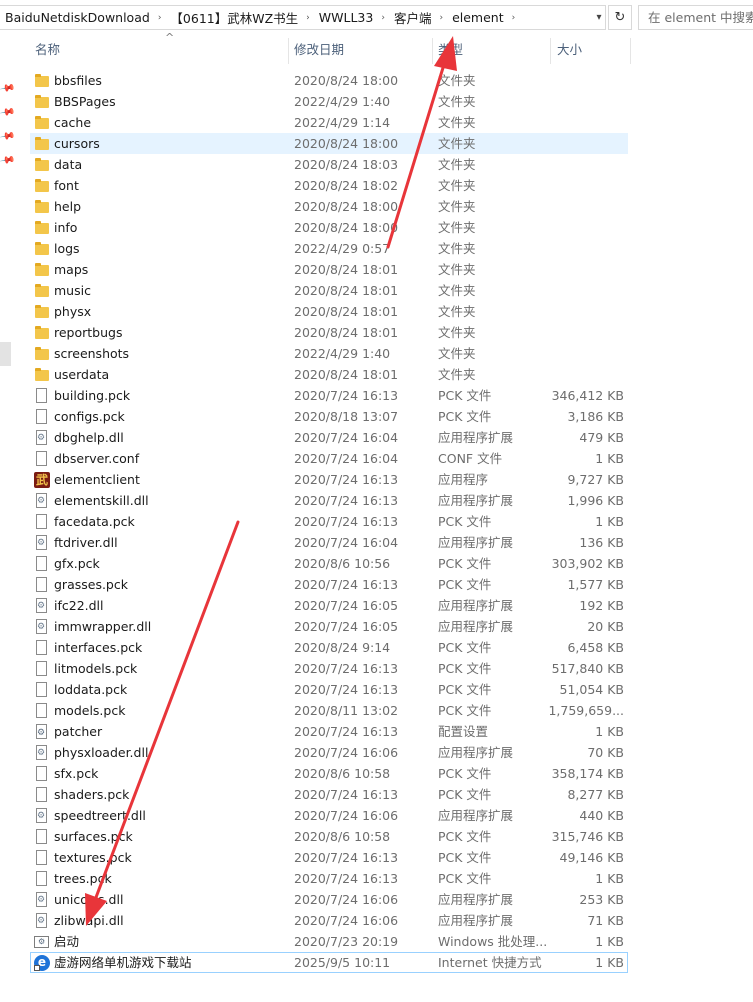 The image size is (753, 1002). I want to click on file-row: maps 2020/8/24 18:01 文件夹, so click(329, 269).